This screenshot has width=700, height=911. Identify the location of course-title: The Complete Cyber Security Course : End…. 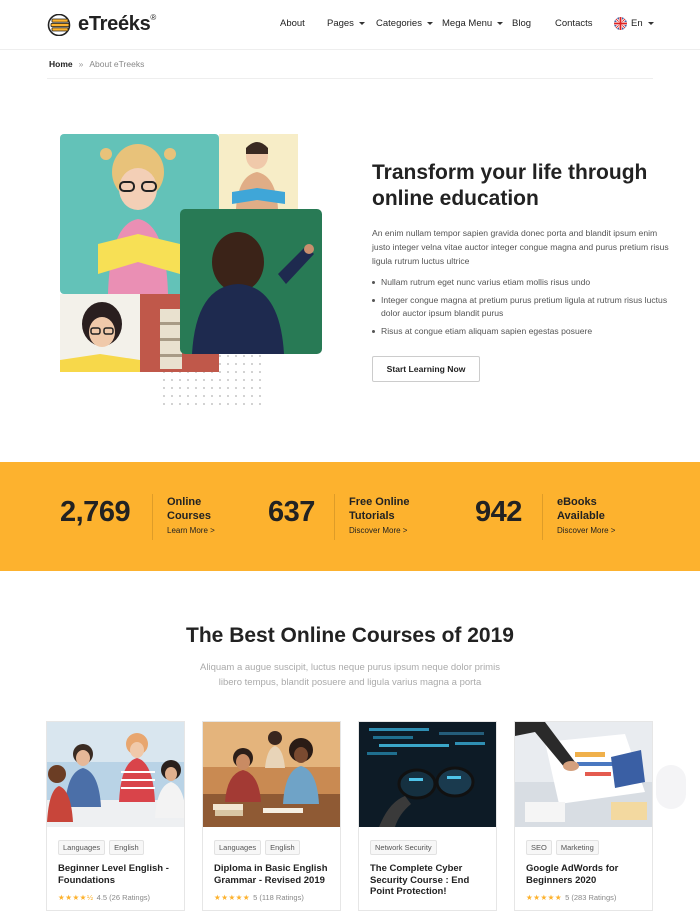
(430, 880).